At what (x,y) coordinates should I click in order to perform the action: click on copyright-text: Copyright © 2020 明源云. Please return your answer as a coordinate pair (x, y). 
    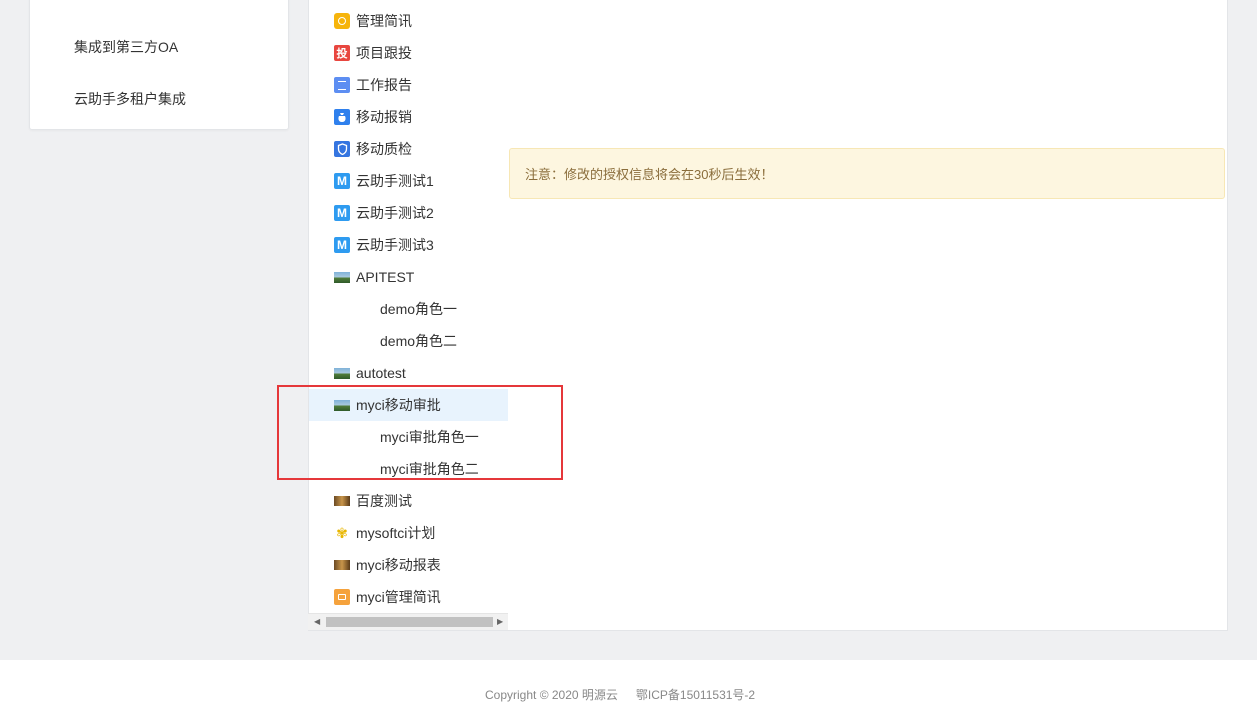
    Looking at the image, I should click on (551, 695).